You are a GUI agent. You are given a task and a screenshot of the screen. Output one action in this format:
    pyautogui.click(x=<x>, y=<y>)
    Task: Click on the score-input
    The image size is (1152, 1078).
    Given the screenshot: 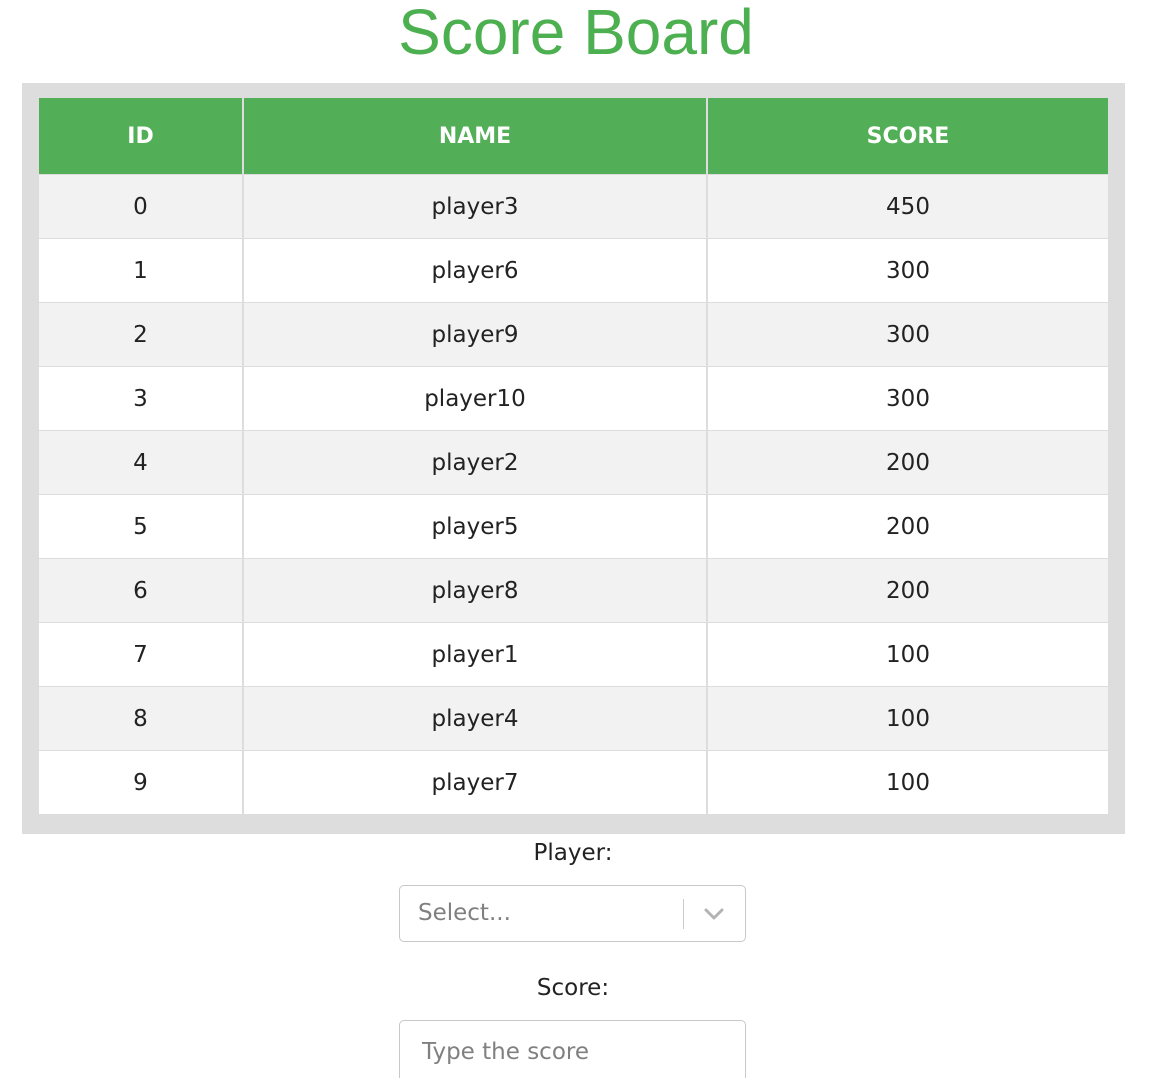 What is the action you would take?
    pyautogui.click(x=572, y=1049)
    